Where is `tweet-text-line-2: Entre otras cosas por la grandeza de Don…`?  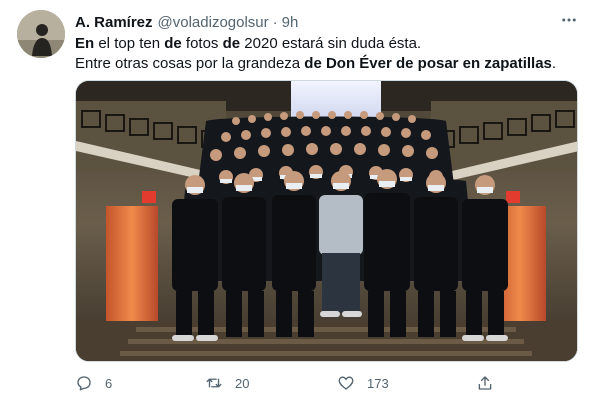 tweet-text-line-2: Entre otras cosas por la grandeza de Don… is located at coordinates (327, 64).